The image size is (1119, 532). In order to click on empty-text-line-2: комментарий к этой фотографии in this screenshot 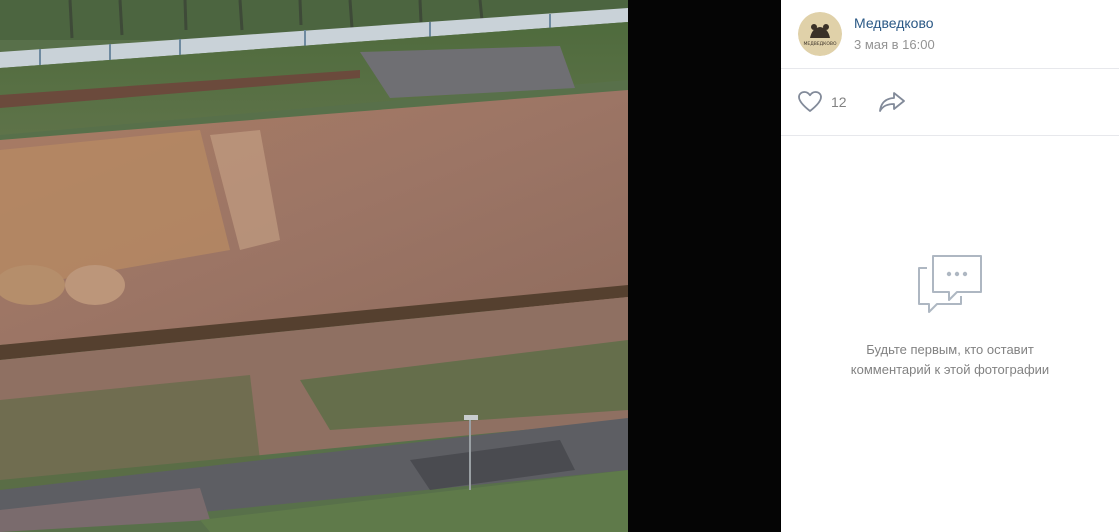, I will do `click(950, 369)`.